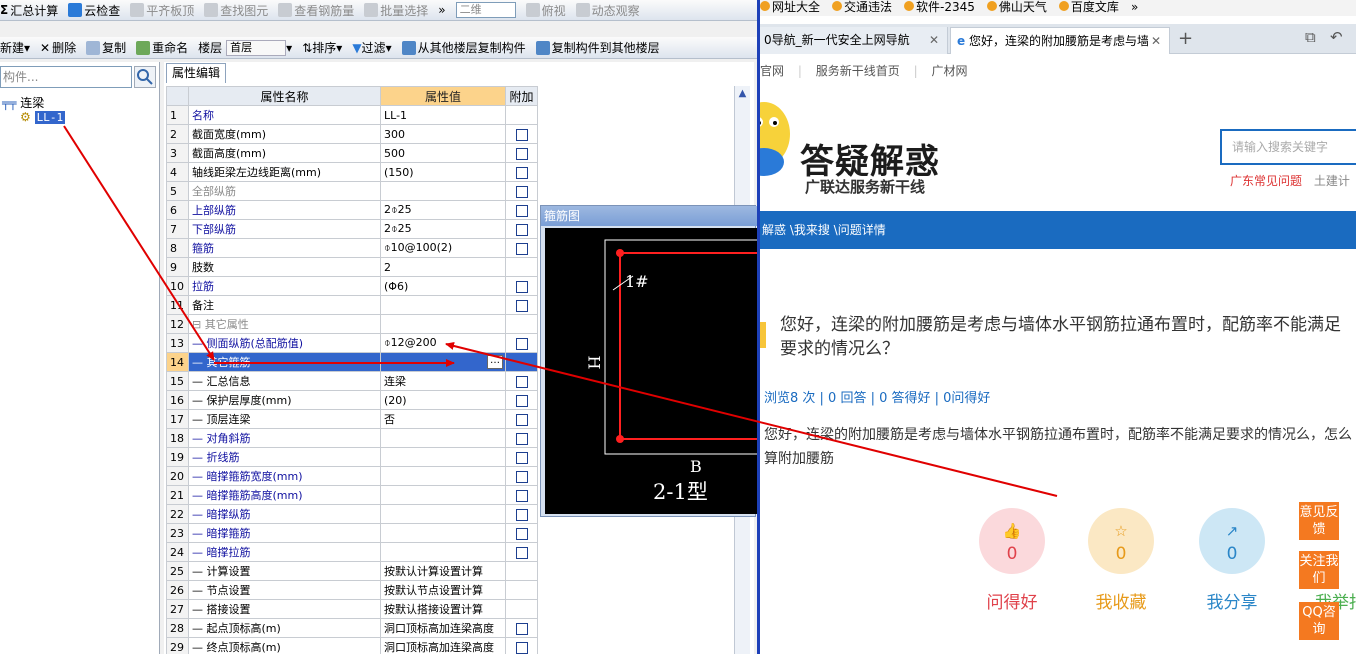 This screenshot has height=654, width=1356. Describe the element at coordinates (236, 10) in the screenshot. I see `find-element-button: 查找图元` at that location.